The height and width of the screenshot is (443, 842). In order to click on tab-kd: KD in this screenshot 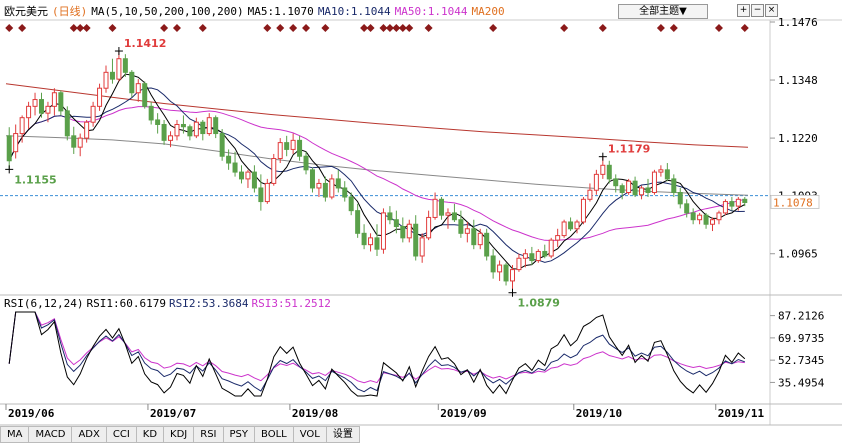, I will do `click(150, 434)`.